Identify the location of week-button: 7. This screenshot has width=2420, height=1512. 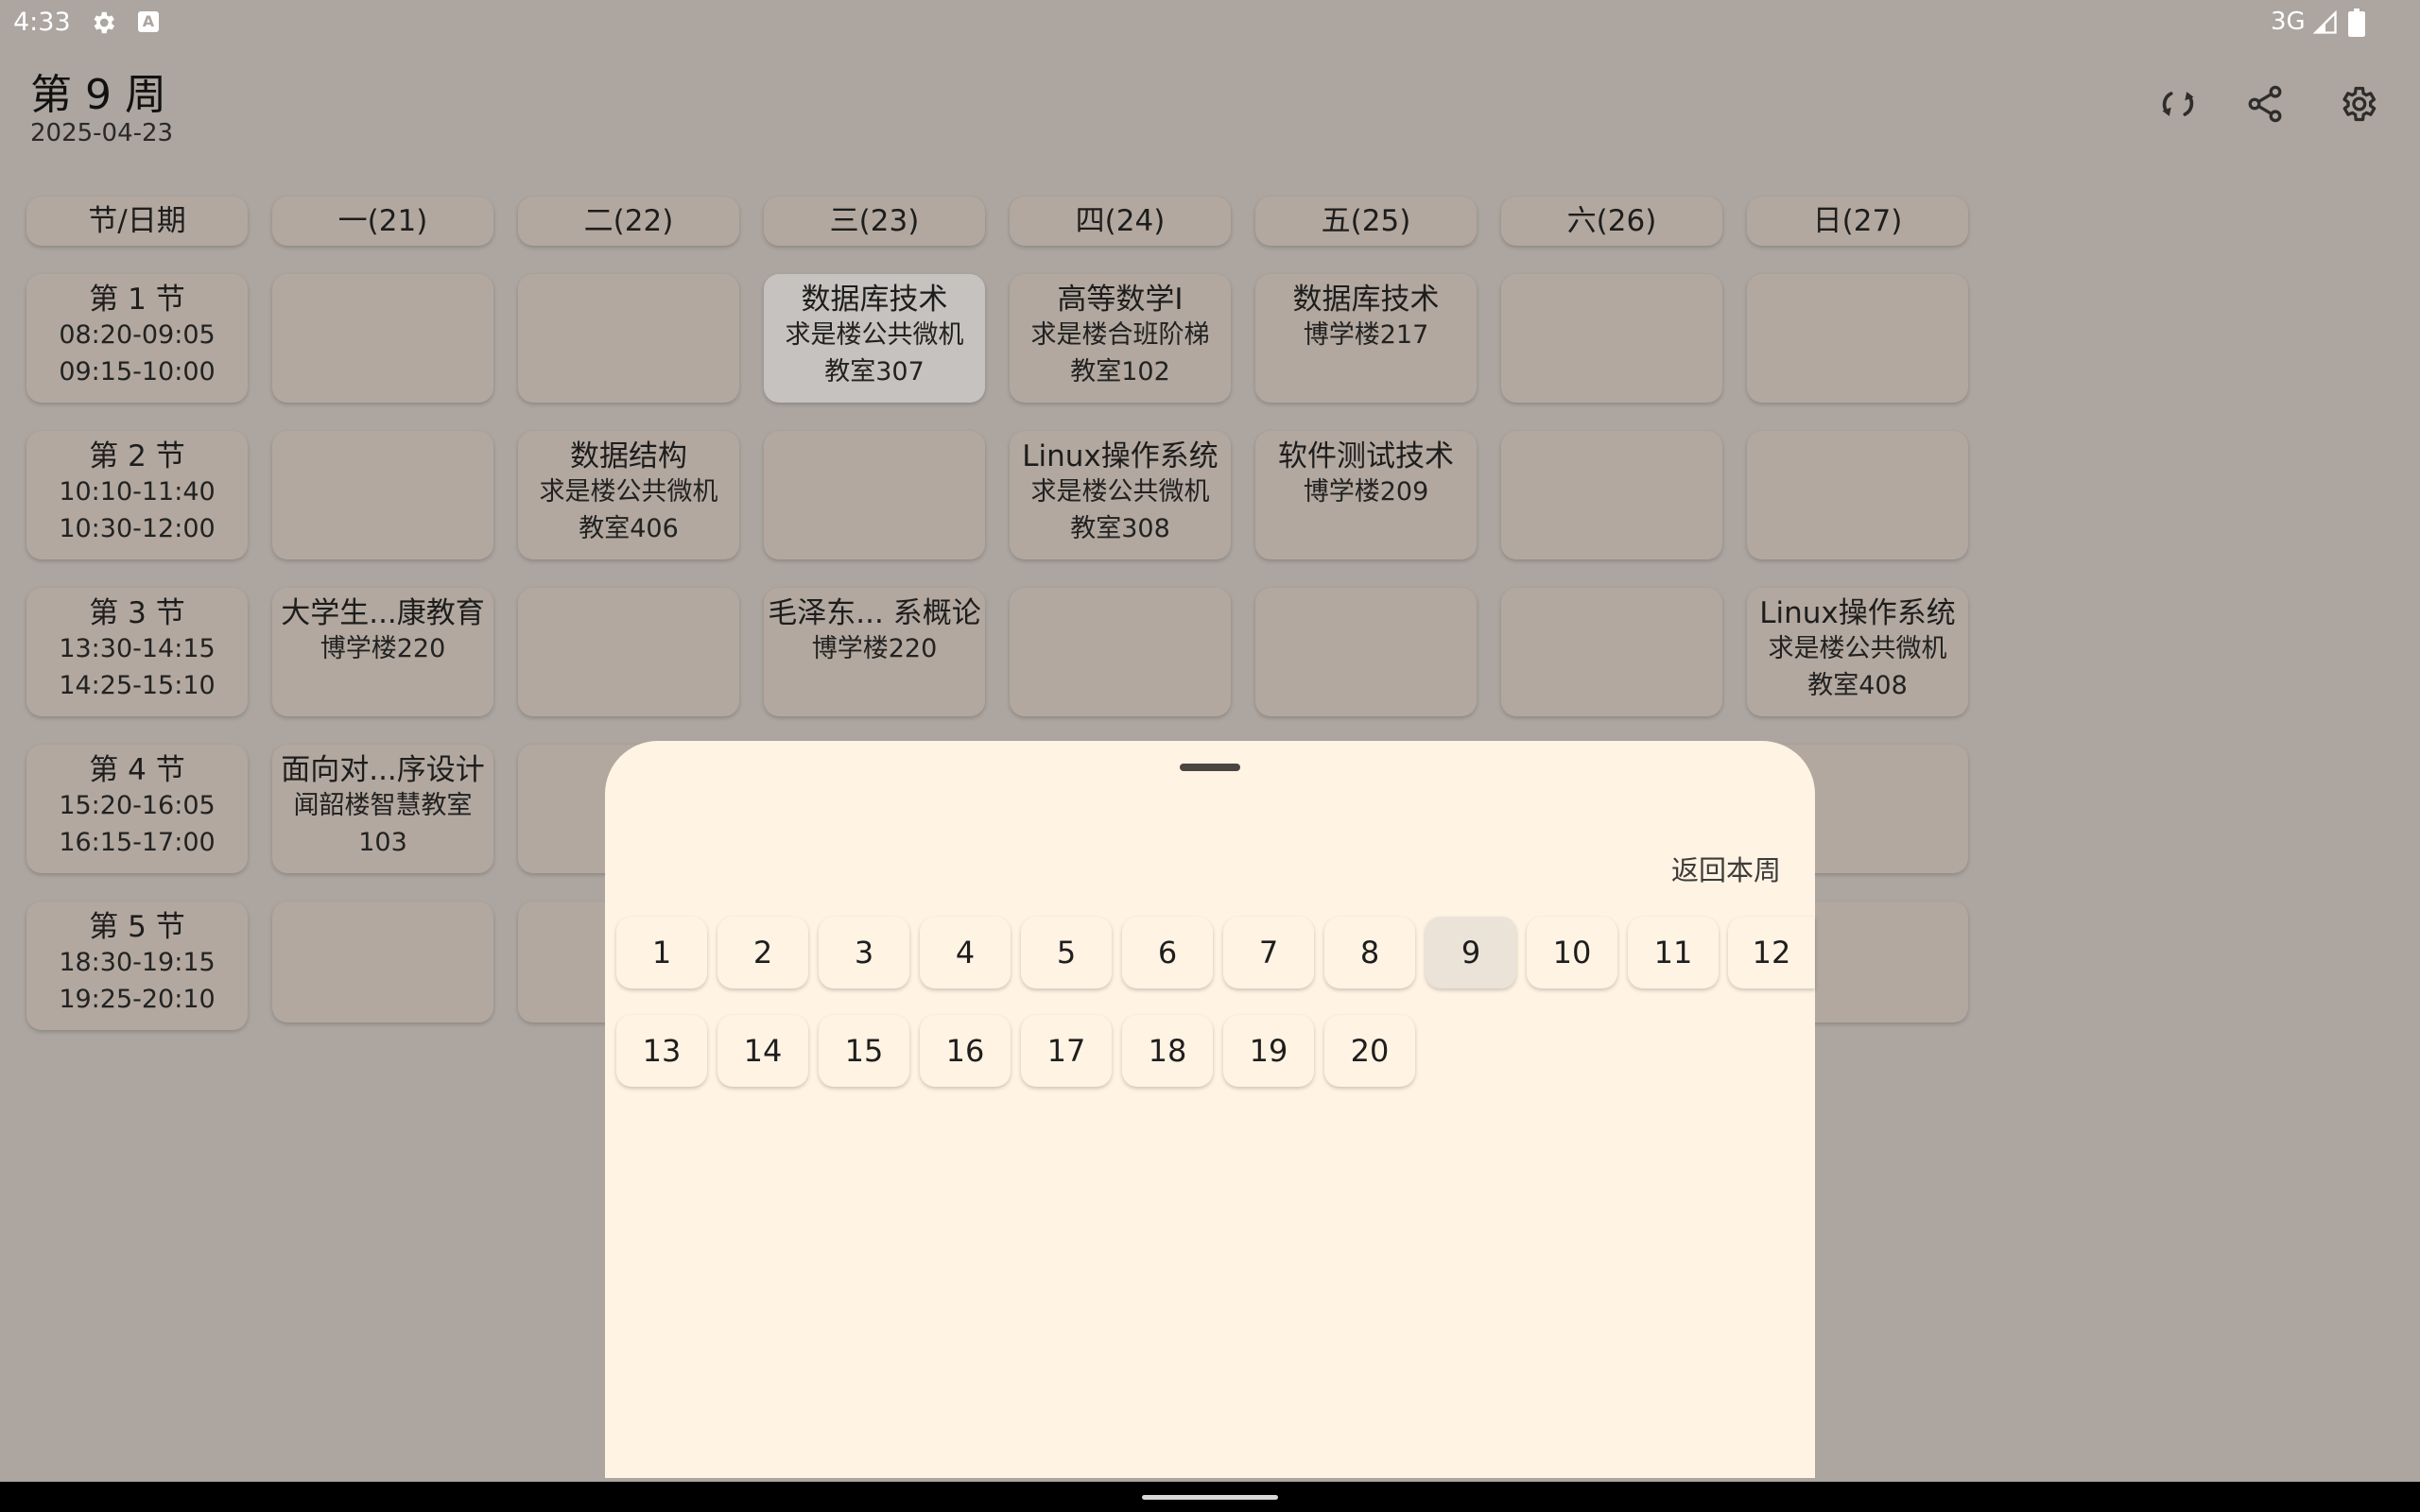
(1268, 952).